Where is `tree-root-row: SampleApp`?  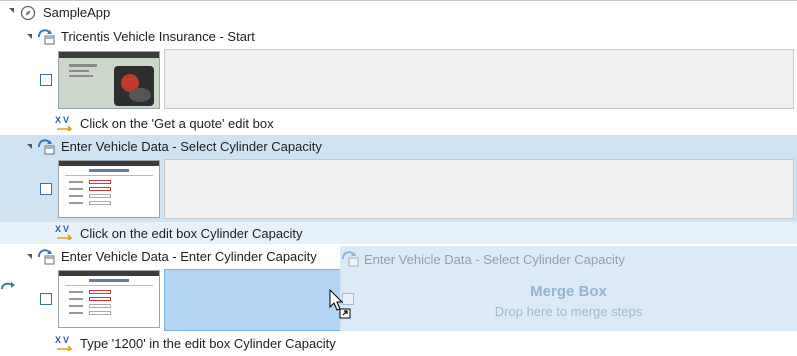
tree-root-row: SampleApp is located at coordinates (398, 13).